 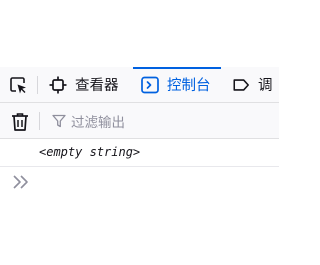 What do you see at coordinates (265, 86) in the screenshot?
I see `tab-debugger-label: 调` at bounding box center [265, 86].